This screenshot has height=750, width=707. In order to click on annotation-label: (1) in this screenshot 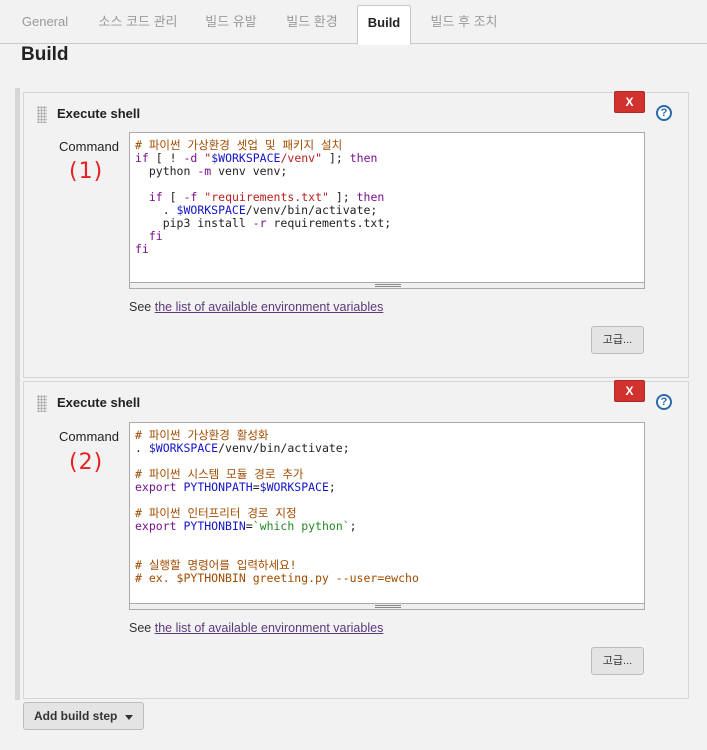, I will do `click(86, 171)`.